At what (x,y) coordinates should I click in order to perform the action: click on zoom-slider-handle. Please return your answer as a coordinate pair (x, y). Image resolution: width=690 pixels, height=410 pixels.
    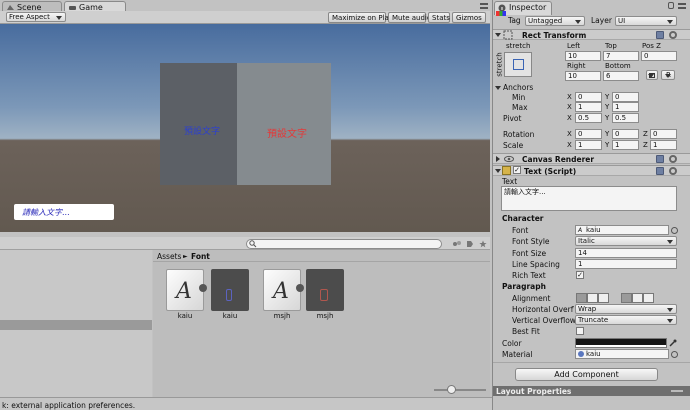
    Looking at the image, I should click on (451, 389).